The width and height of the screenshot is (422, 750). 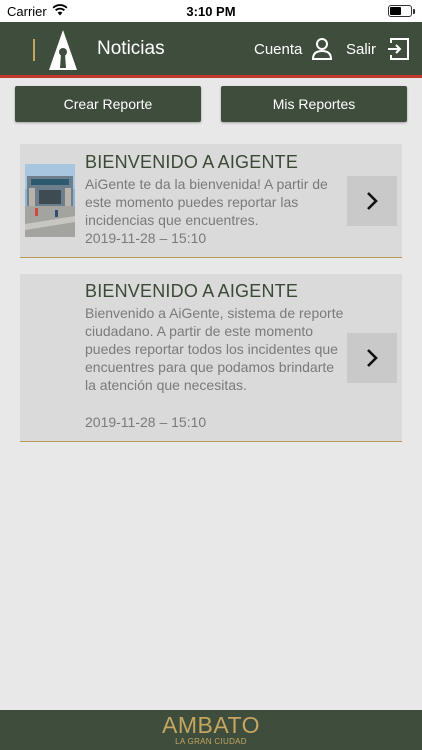 I want to click on status-bar: Carrier 3:10 PM, so click(x=211, y=11).